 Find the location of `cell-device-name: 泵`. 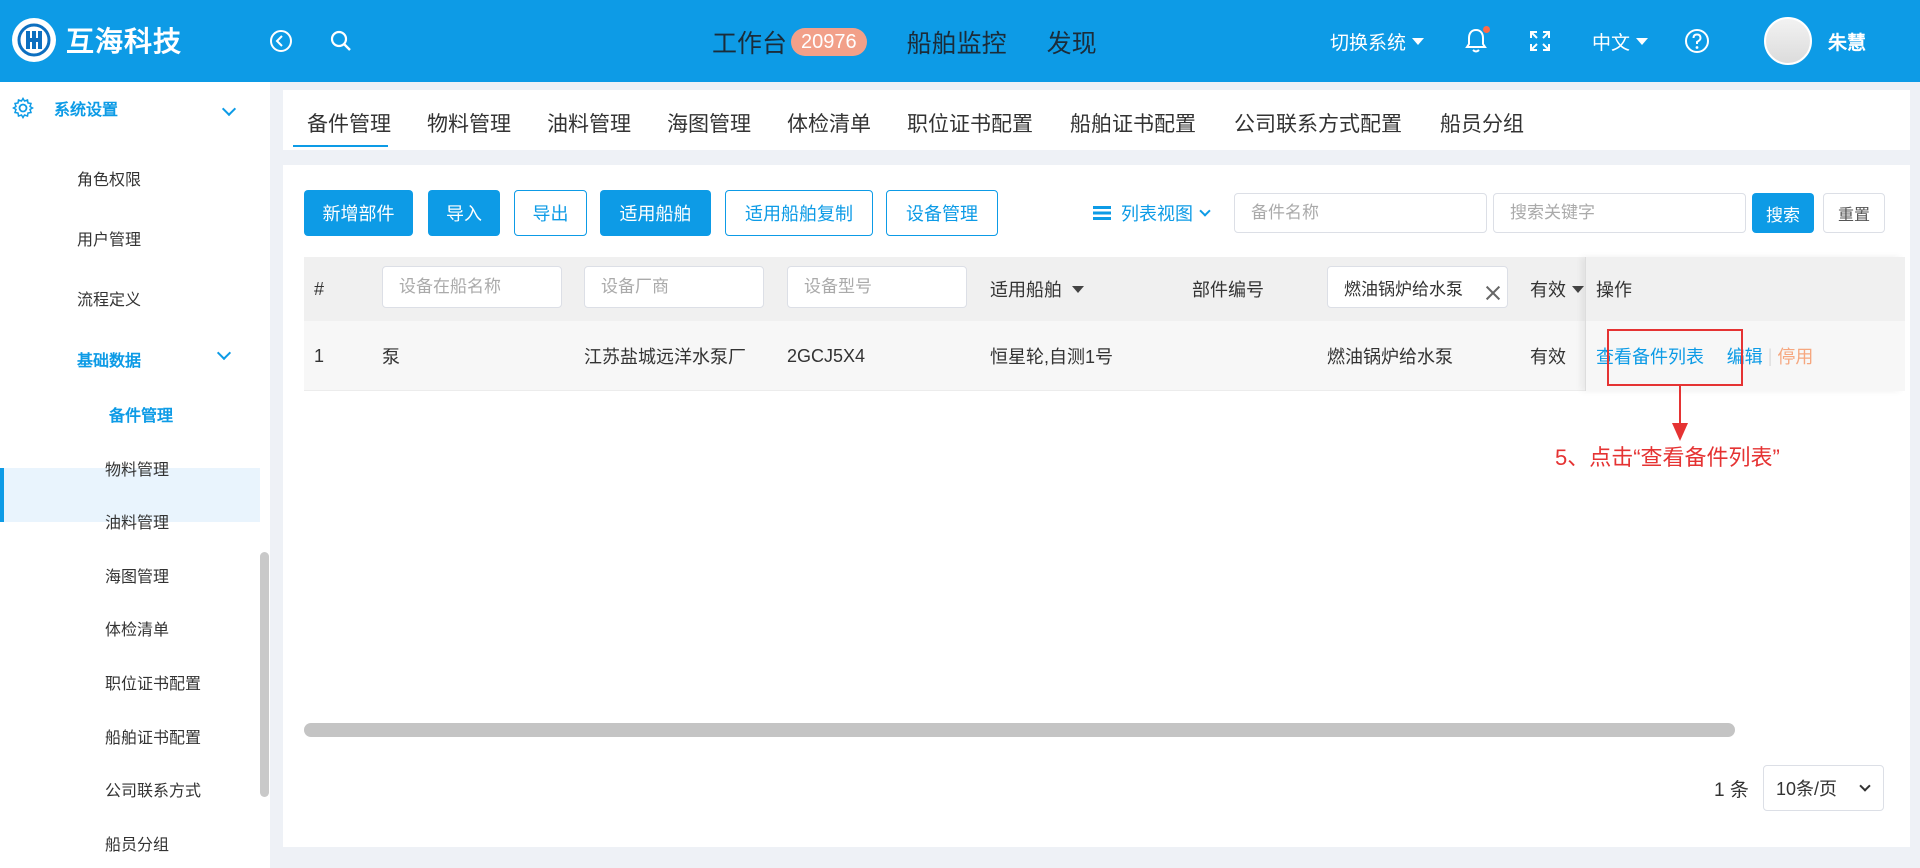

cell-device-name: 泵 is located at coordinates (391, 357).